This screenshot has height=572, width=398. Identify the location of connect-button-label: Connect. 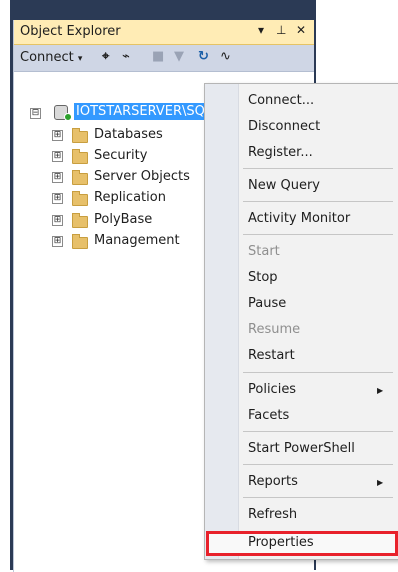
(47, 57).